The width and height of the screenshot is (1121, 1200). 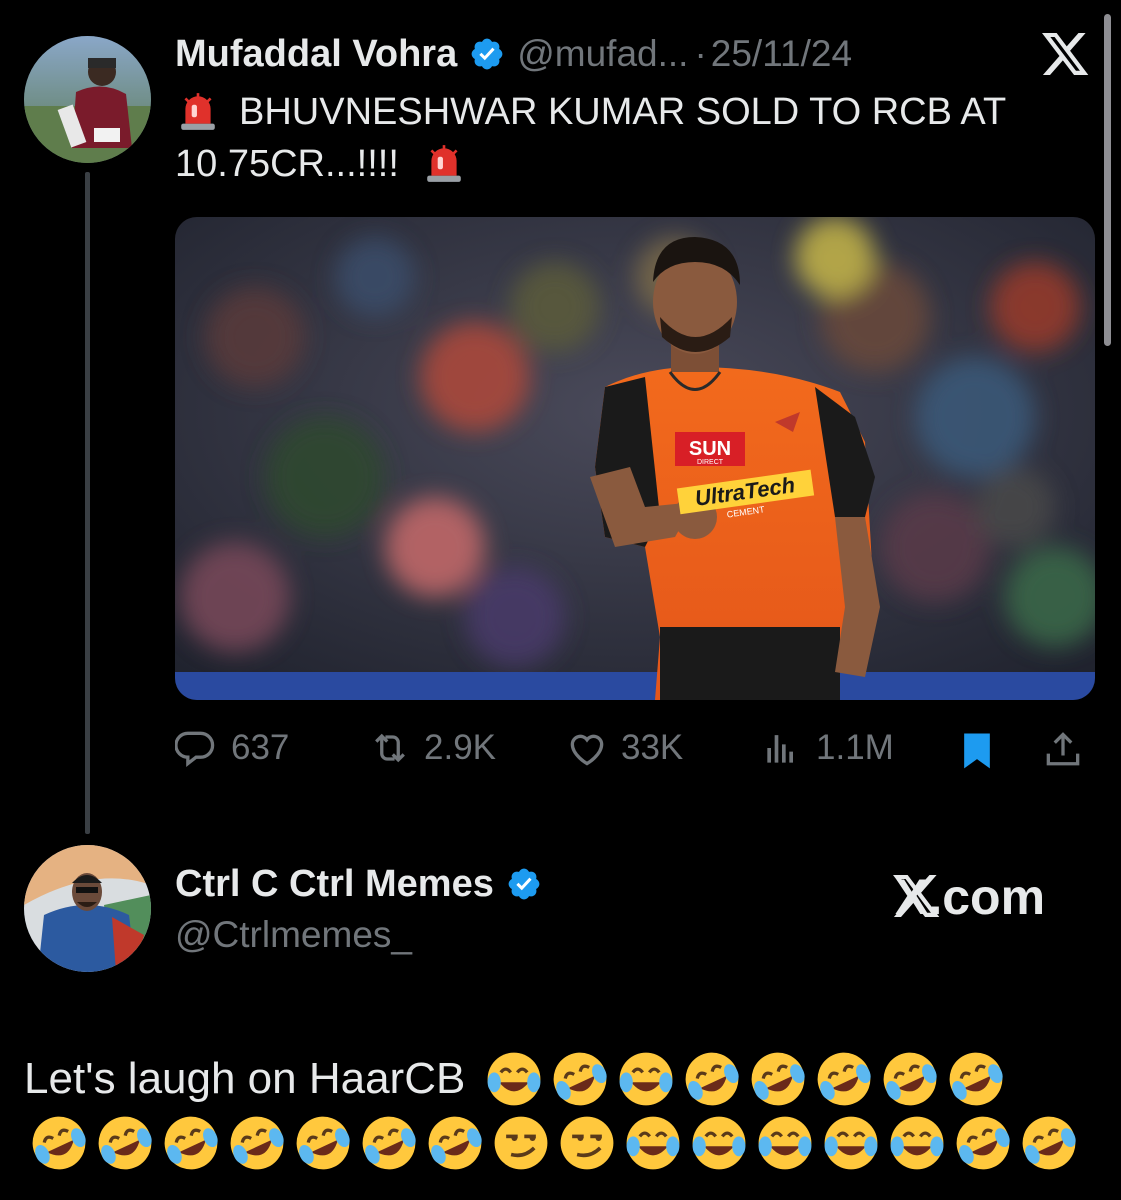 I want to click on like-count: 33K, so click(x=652, y=747).